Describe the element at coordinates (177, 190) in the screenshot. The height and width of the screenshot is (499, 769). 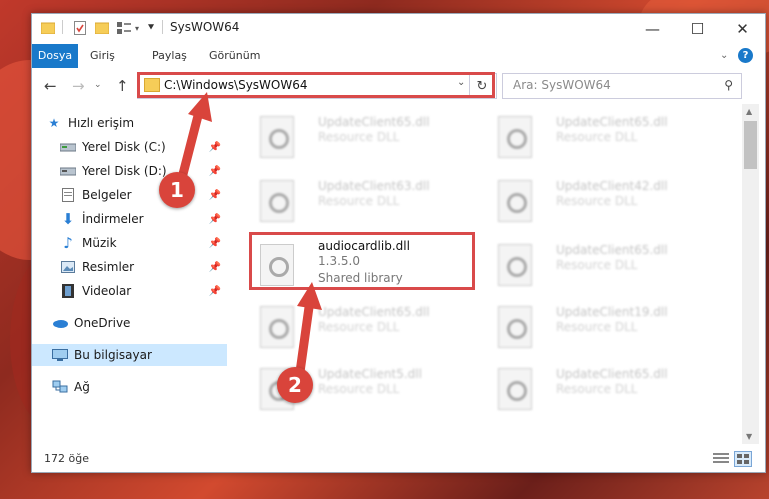
I see `callout-badge-1: 1` at that location.